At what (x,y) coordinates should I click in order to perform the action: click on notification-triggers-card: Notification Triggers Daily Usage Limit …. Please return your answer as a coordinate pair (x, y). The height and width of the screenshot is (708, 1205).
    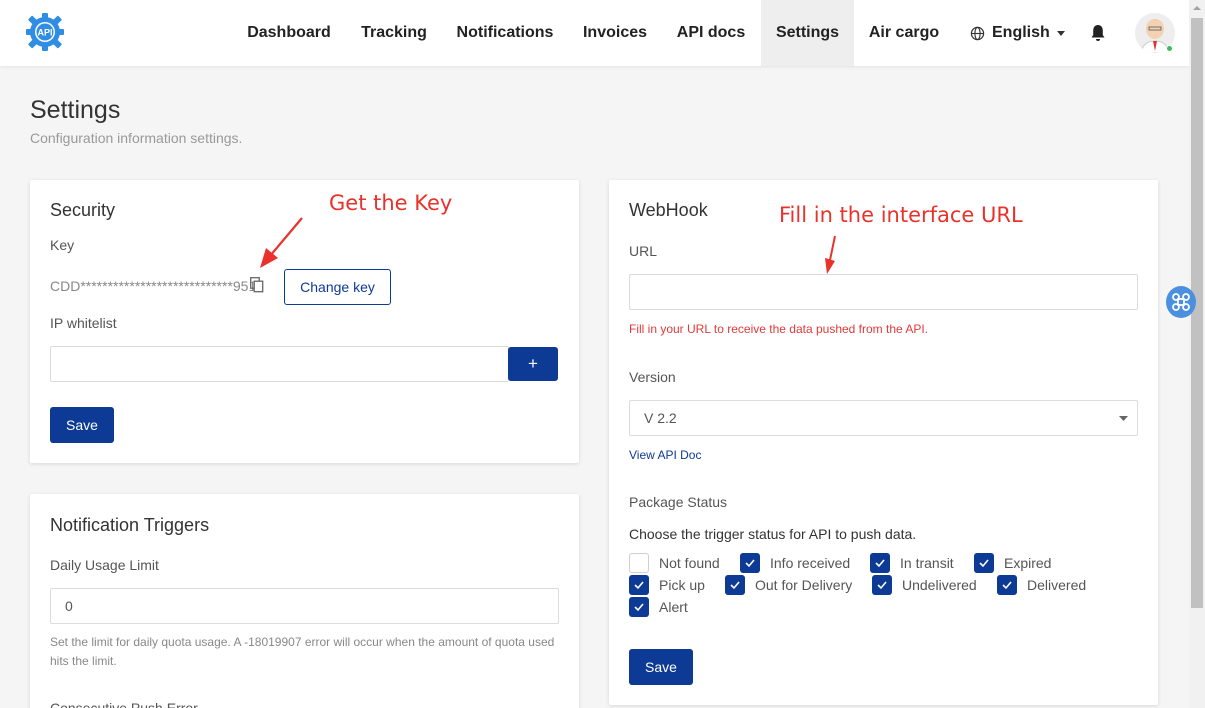
    Looking at the image, I should click on (304, 601).